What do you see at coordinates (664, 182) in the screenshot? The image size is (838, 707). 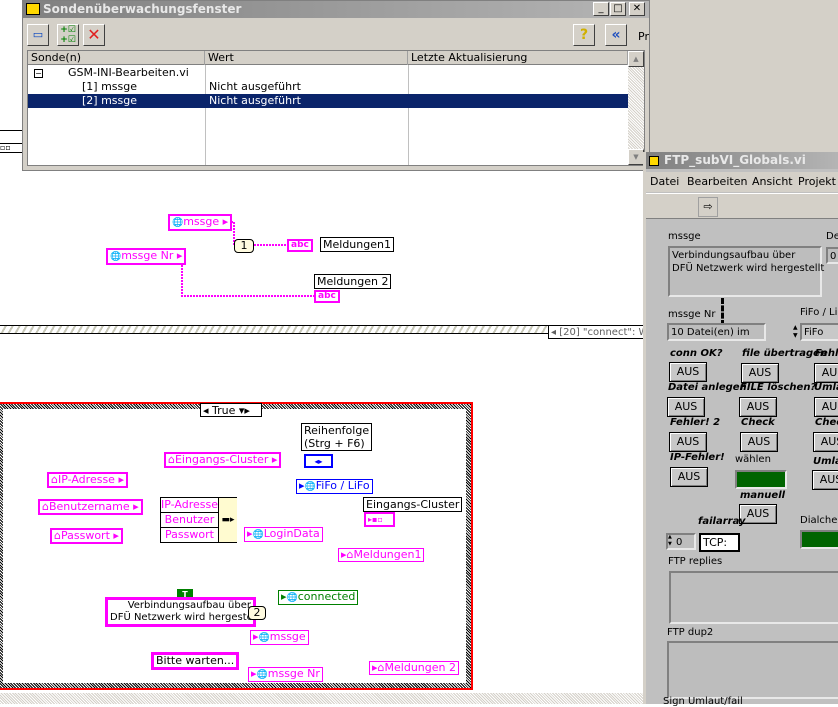 I see `menu-datei: Datei` at bounding box center [664, 182].